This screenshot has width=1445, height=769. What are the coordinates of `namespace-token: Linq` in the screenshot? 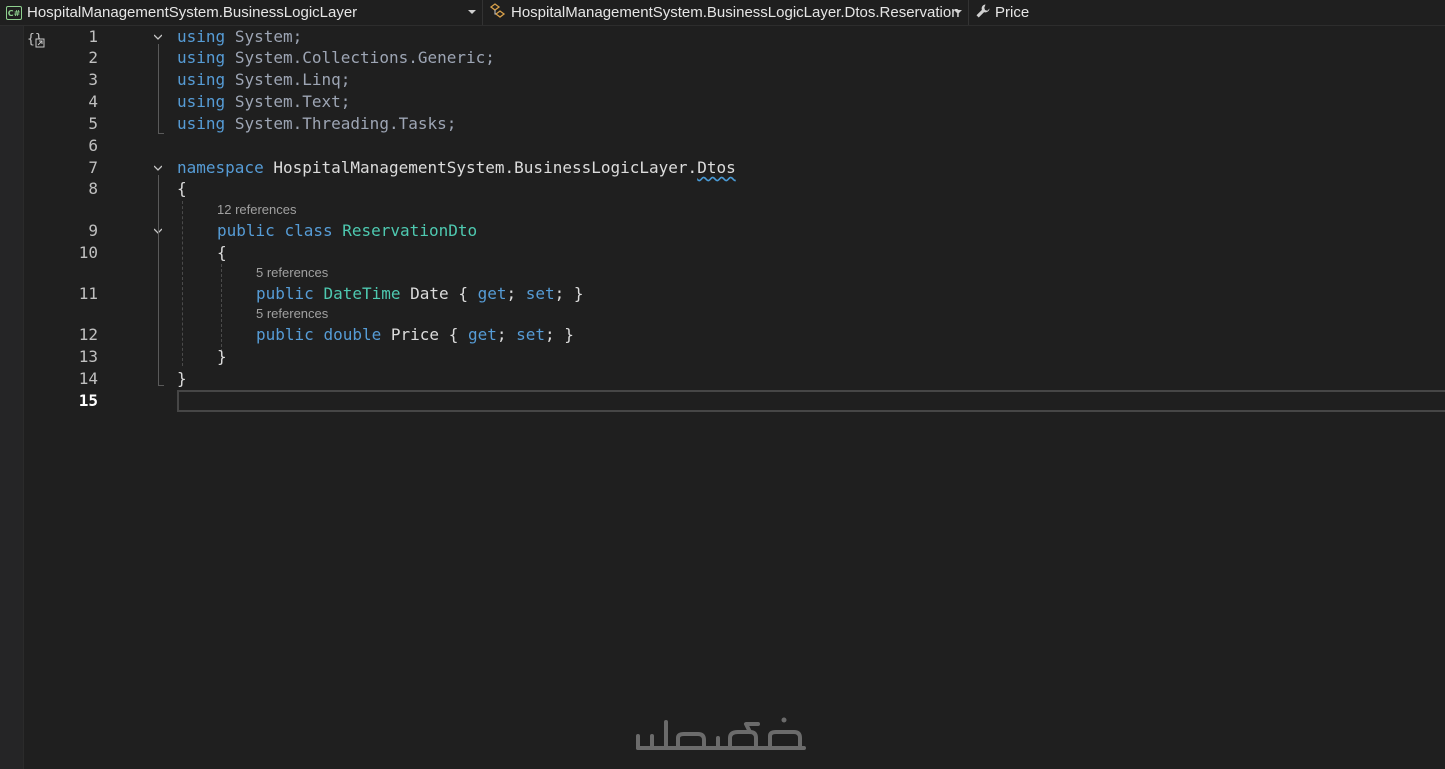 It's located at (321, 79).